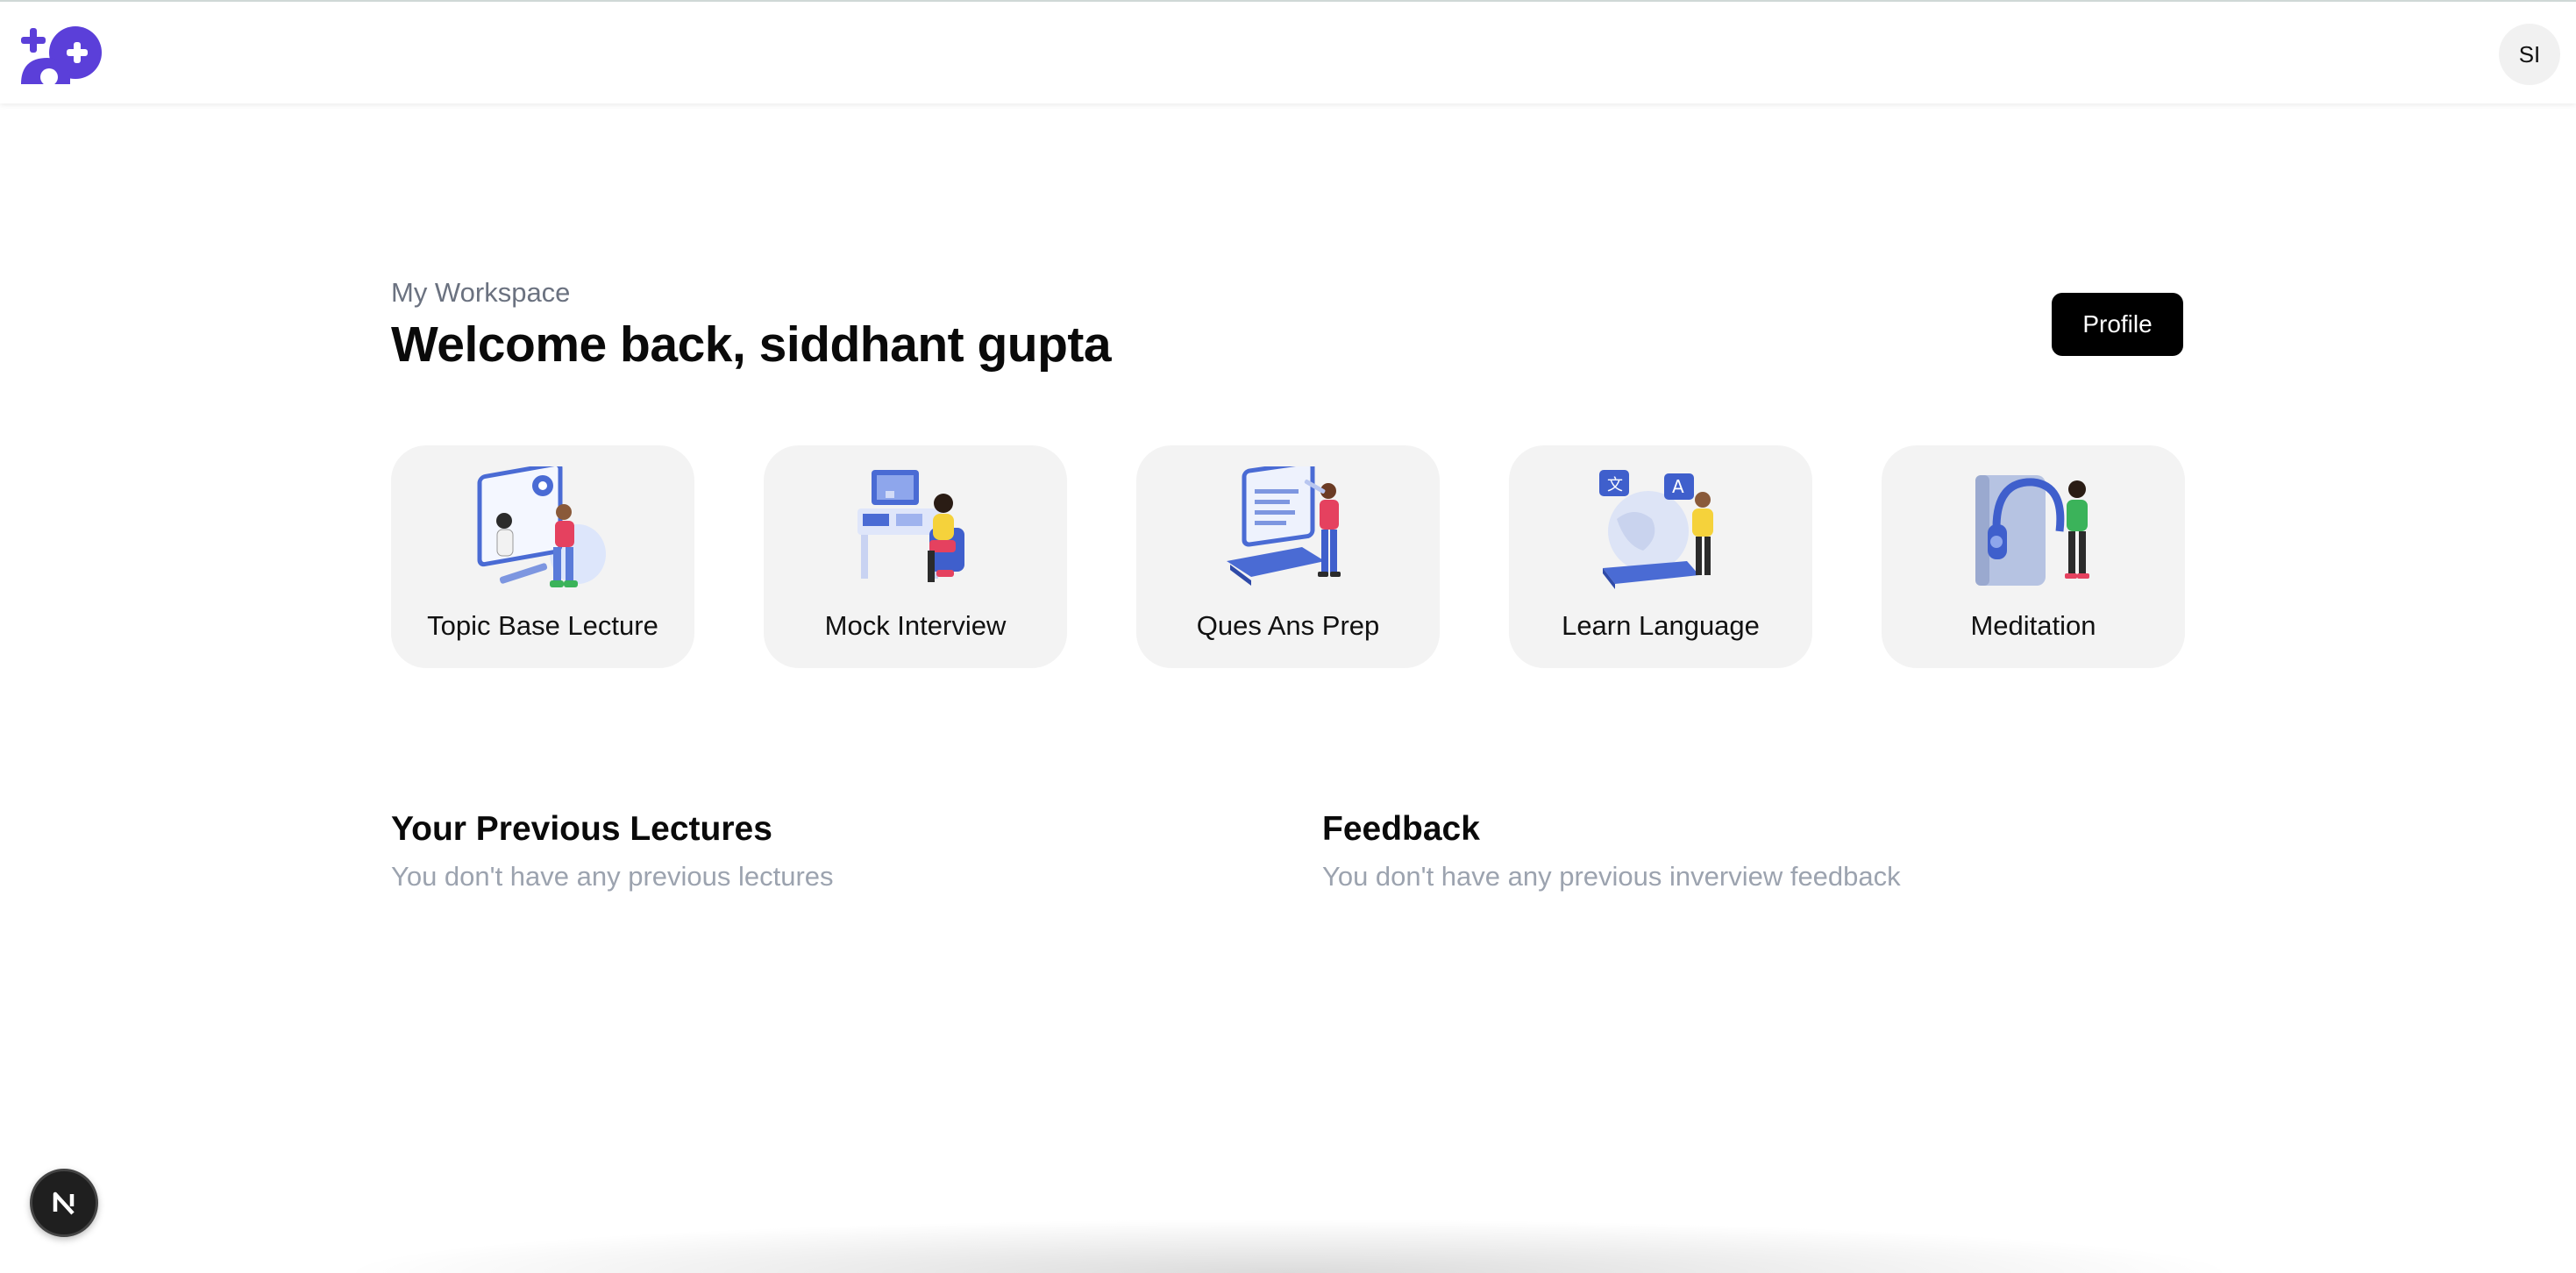 The image size is (2576, 1273). What do you see at coordinates (543, 529) in the screenshot?
I see `lecture-illustration-icon` at bounding box center [543, 529].